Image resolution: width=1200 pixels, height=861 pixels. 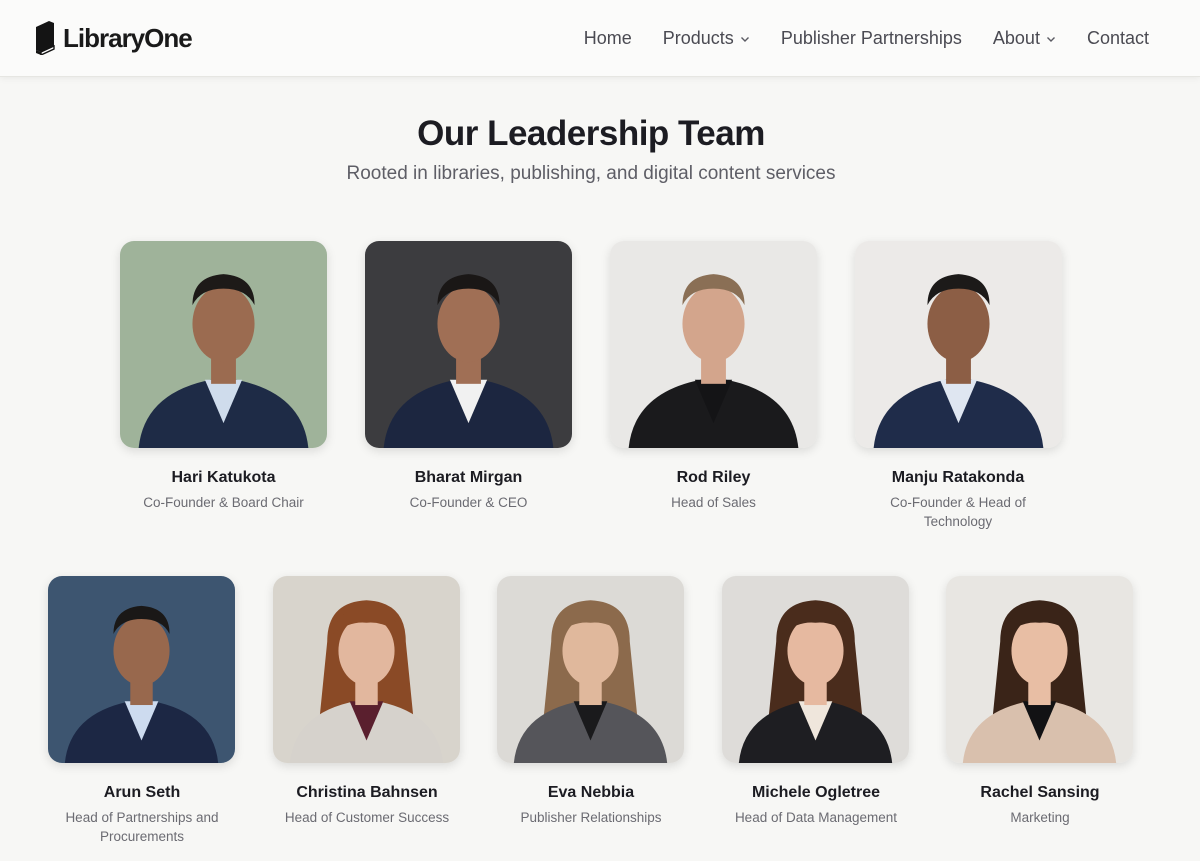 What do you see at coordinates (223, 502) in the screenshot?
I see `member-role: Co-Founder & Board Chair` at bounding box center [223, 502].